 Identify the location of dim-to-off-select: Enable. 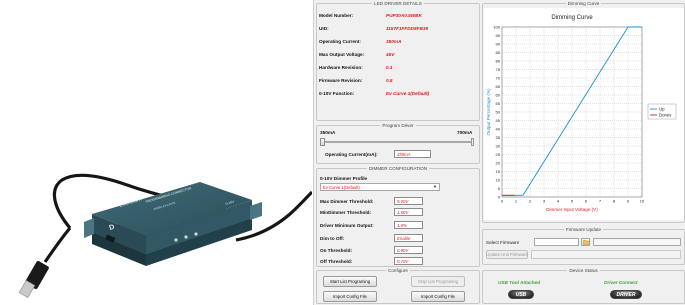
(408, 238).